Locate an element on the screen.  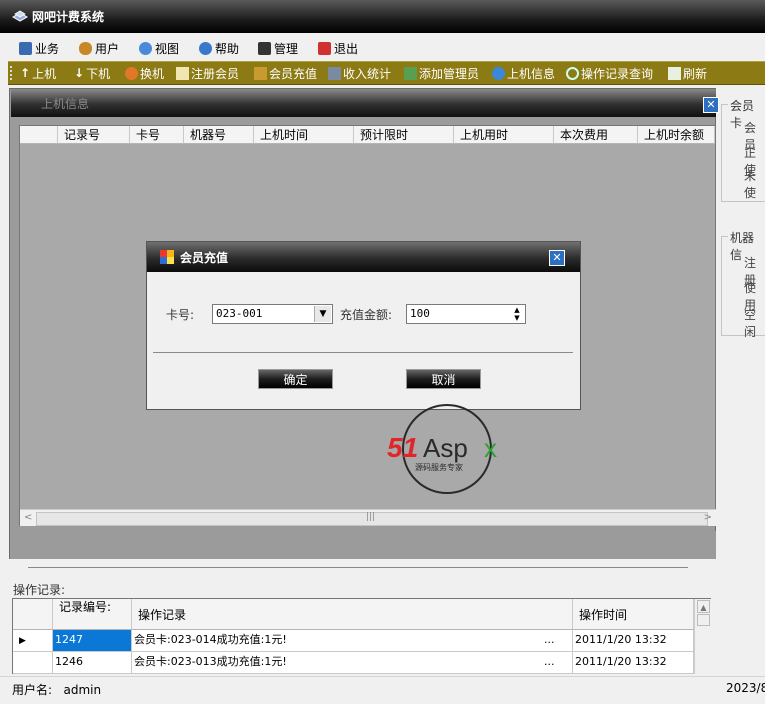
column-header: 预计限时 is located at coordinates (404, 135).